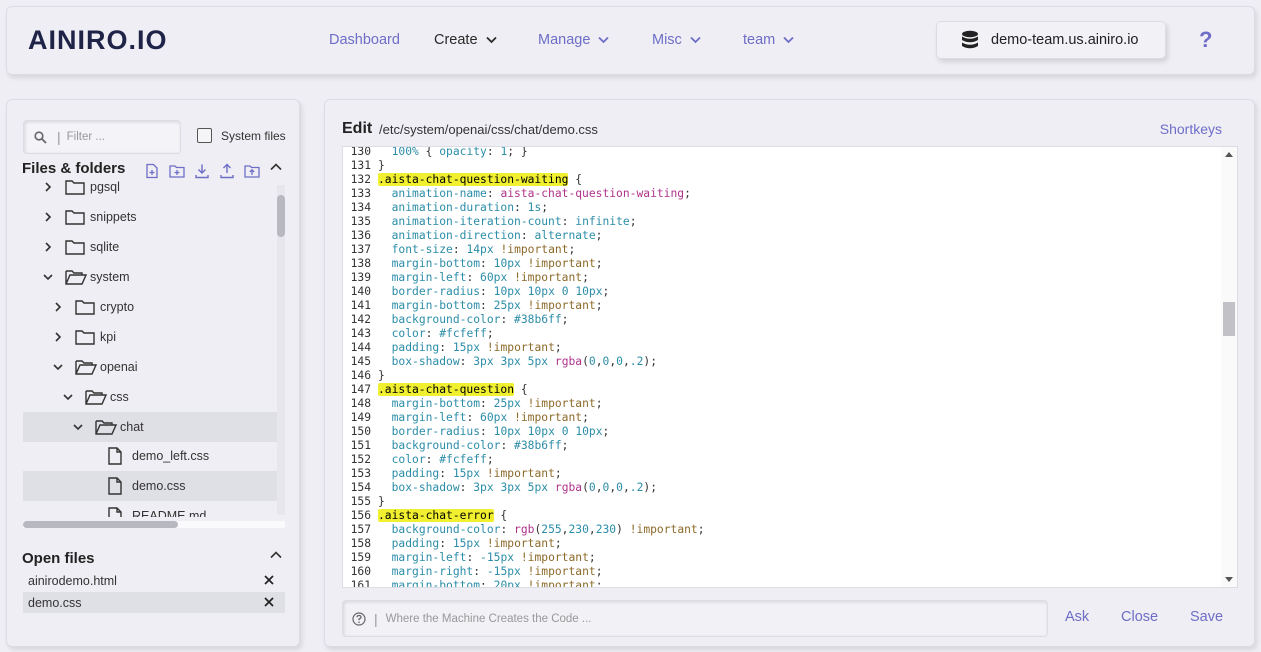 Image resolution: width=1261 pixels, height=652 pixels. I want to click on open-file-item: ainirodemo.html, so click(154, 580).